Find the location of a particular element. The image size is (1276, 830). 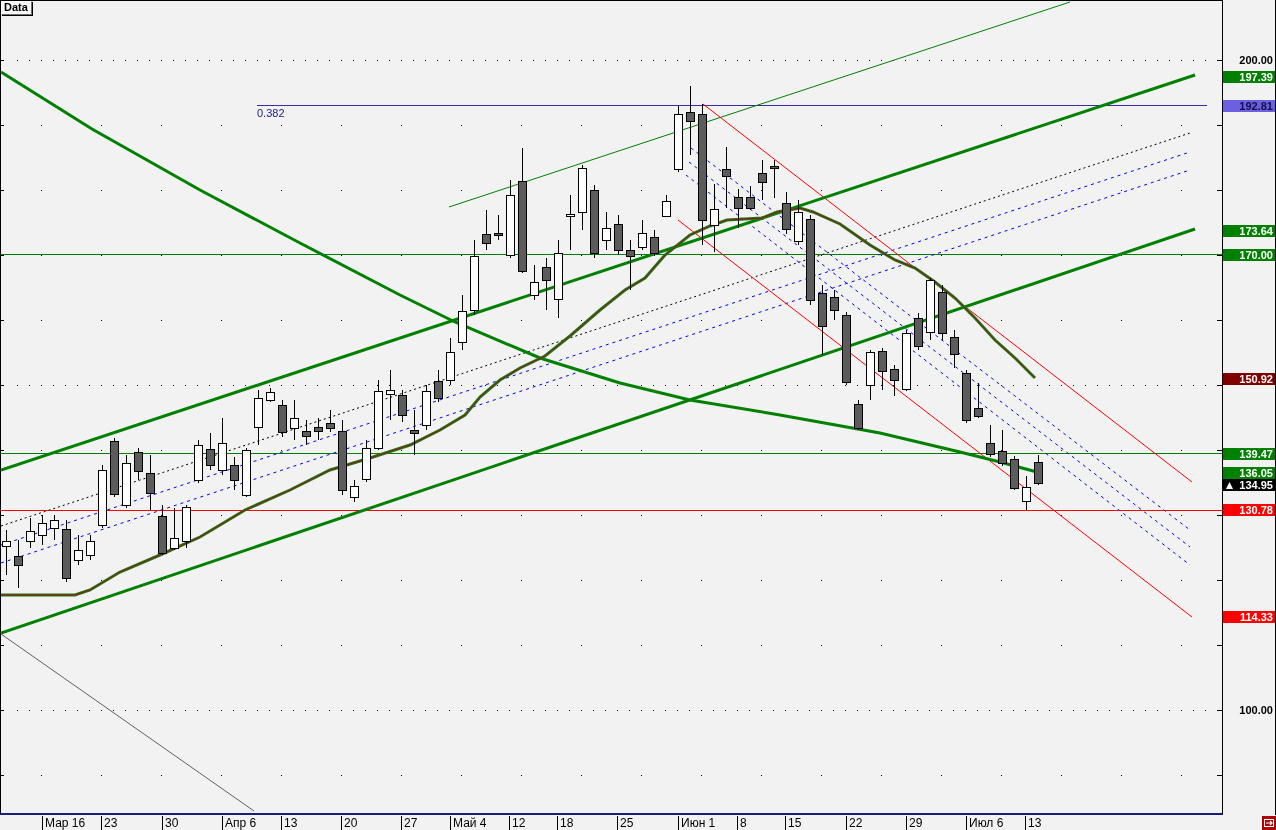

date-label: 22 is located at coordinates (854, 823).